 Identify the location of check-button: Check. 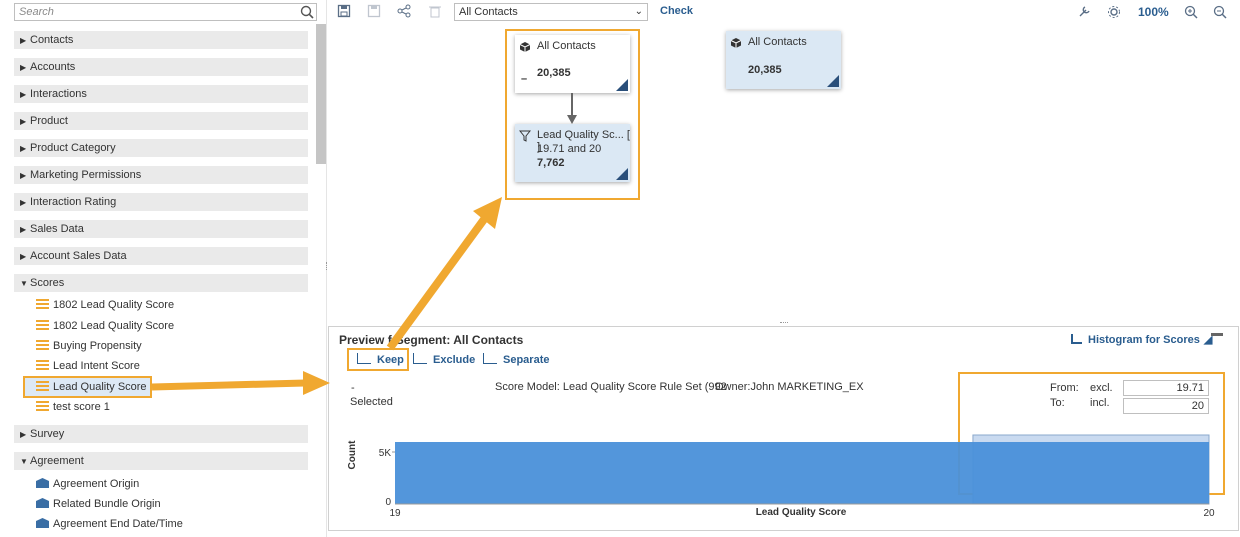
(676, 11).